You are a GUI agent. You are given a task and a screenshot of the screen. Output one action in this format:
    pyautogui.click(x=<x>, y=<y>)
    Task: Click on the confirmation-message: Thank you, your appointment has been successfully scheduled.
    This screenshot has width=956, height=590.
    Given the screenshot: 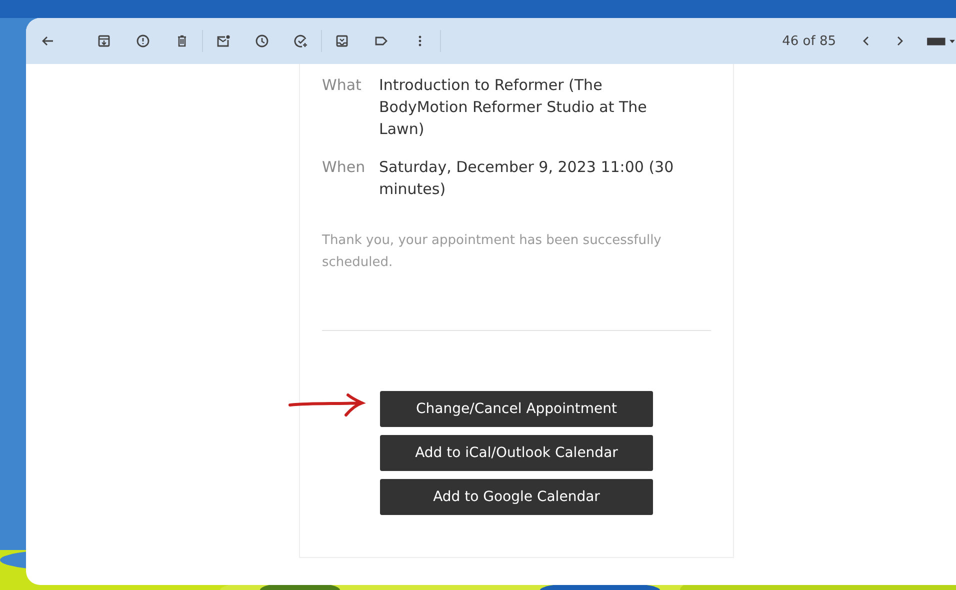 What is the action you would take?
    pyautogui.click(x=492, y=252)
    